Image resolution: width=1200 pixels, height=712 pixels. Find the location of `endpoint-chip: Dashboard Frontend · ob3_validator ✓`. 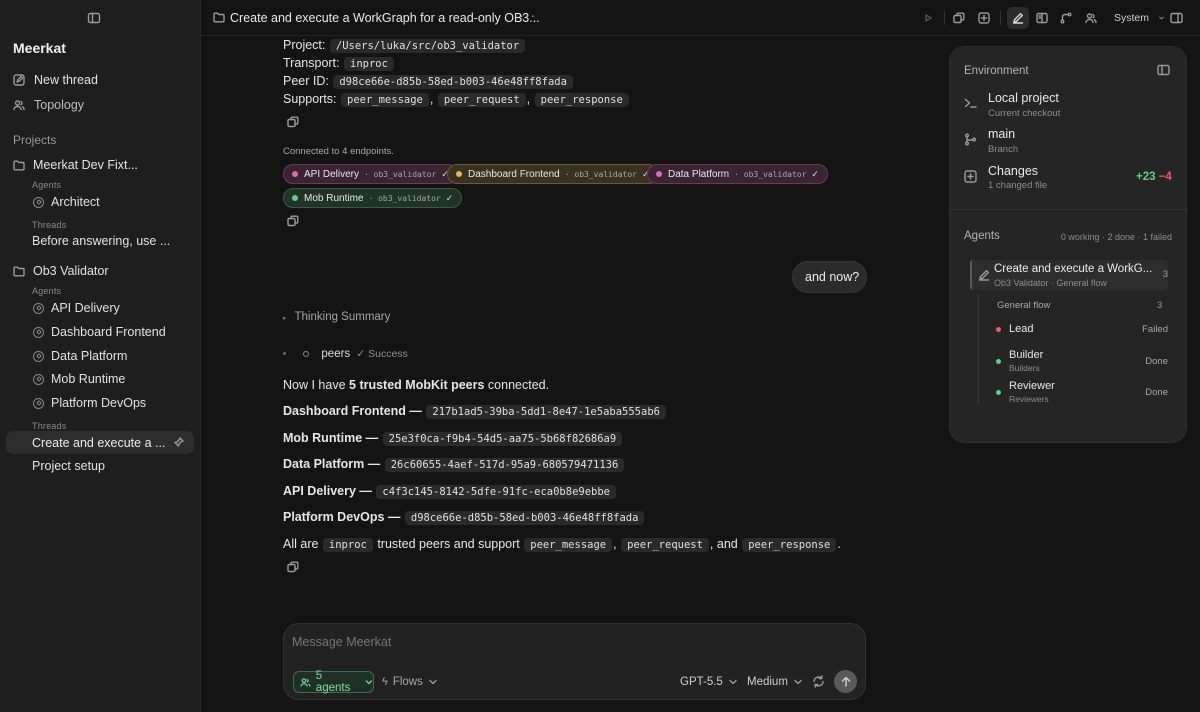

endpoint-chip: Dashboard Frontend · ob3_validator ✓ is located at coordinates (553, 174).